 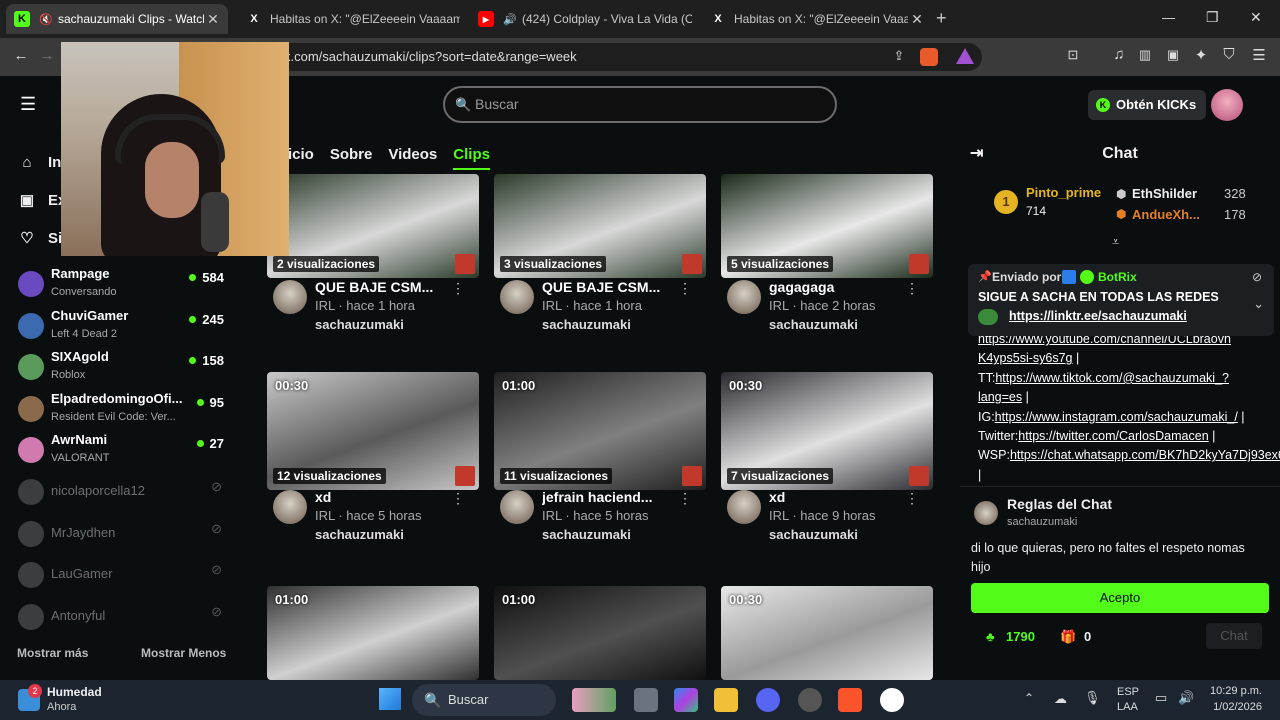 I want to click on microsoft-365-icon, so click(x=686, y=700).